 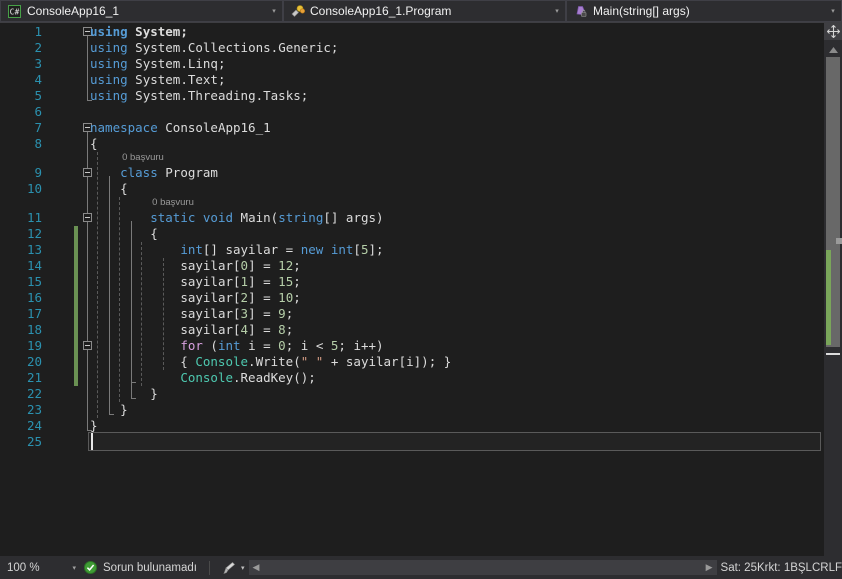 I want to click on text-caret, so click(x=92, y=441).